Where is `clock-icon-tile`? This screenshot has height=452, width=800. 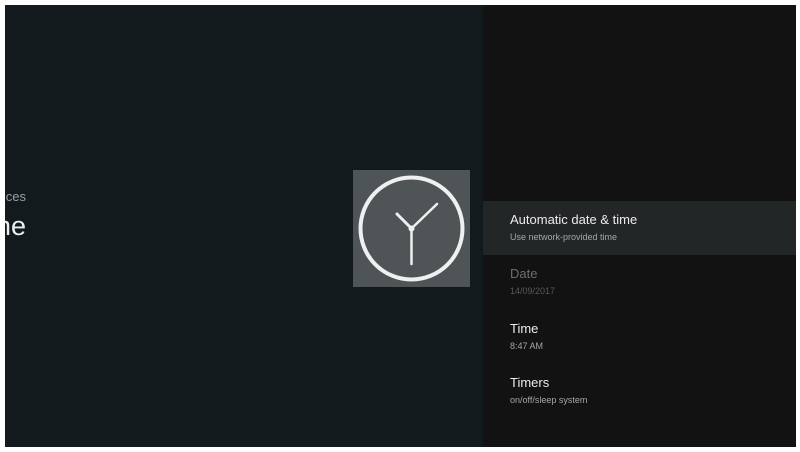
clock-icon-tile is located at coordinates (411, 228).